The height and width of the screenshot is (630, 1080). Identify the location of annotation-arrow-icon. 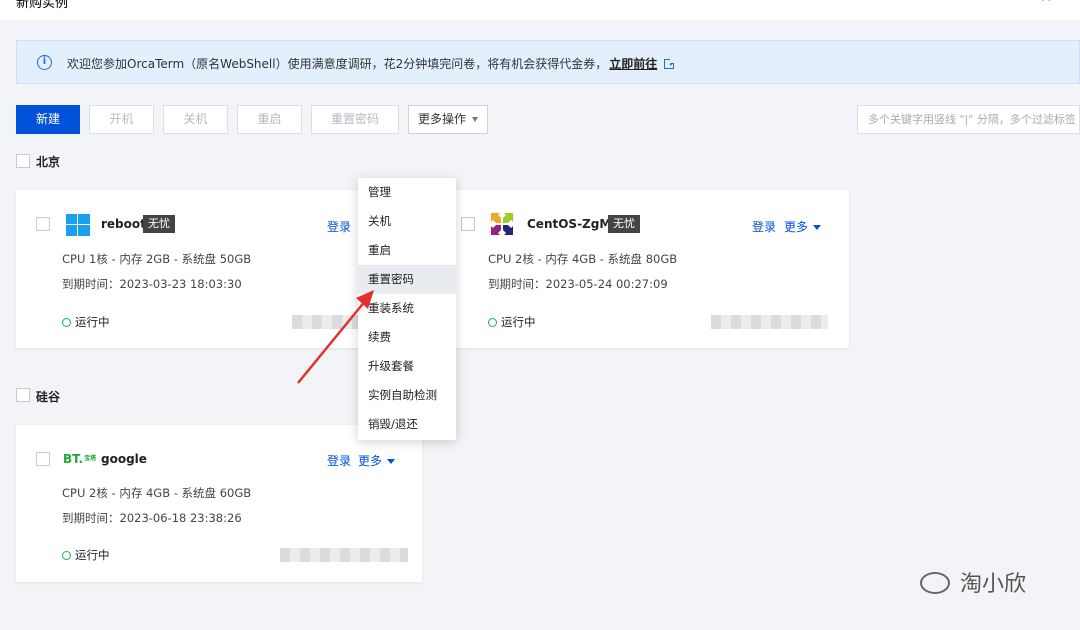
(335, 337).